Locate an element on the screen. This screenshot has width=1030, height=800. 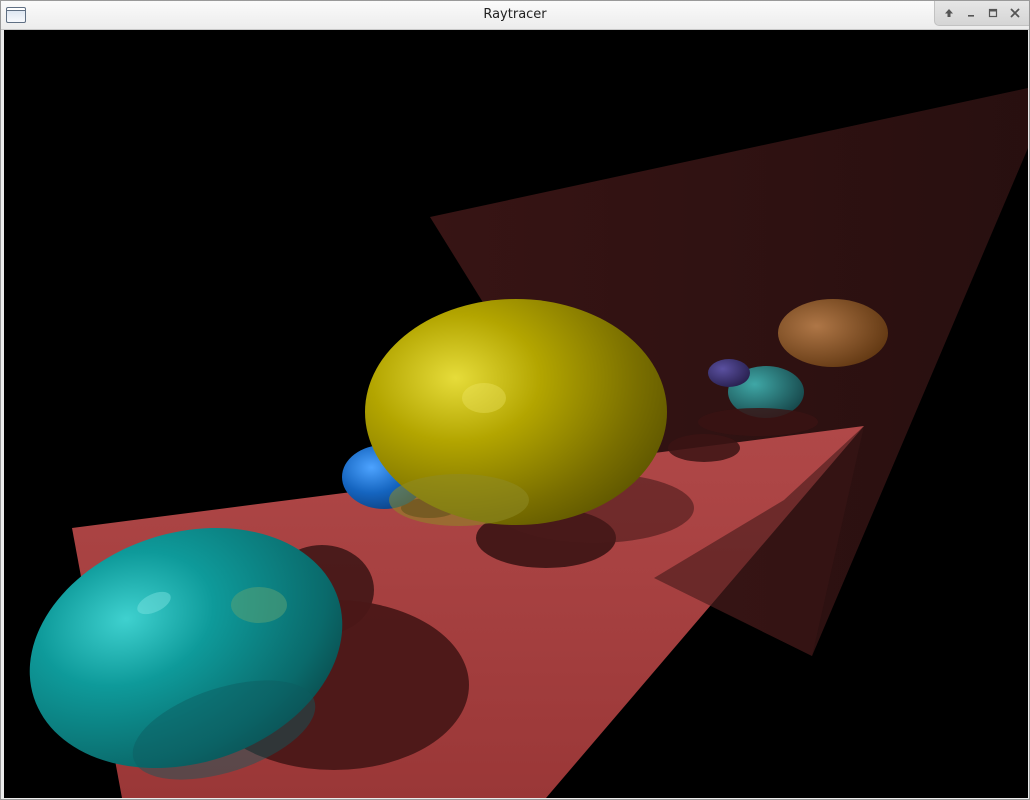
maximize-button is located at coordinates (993, 13).